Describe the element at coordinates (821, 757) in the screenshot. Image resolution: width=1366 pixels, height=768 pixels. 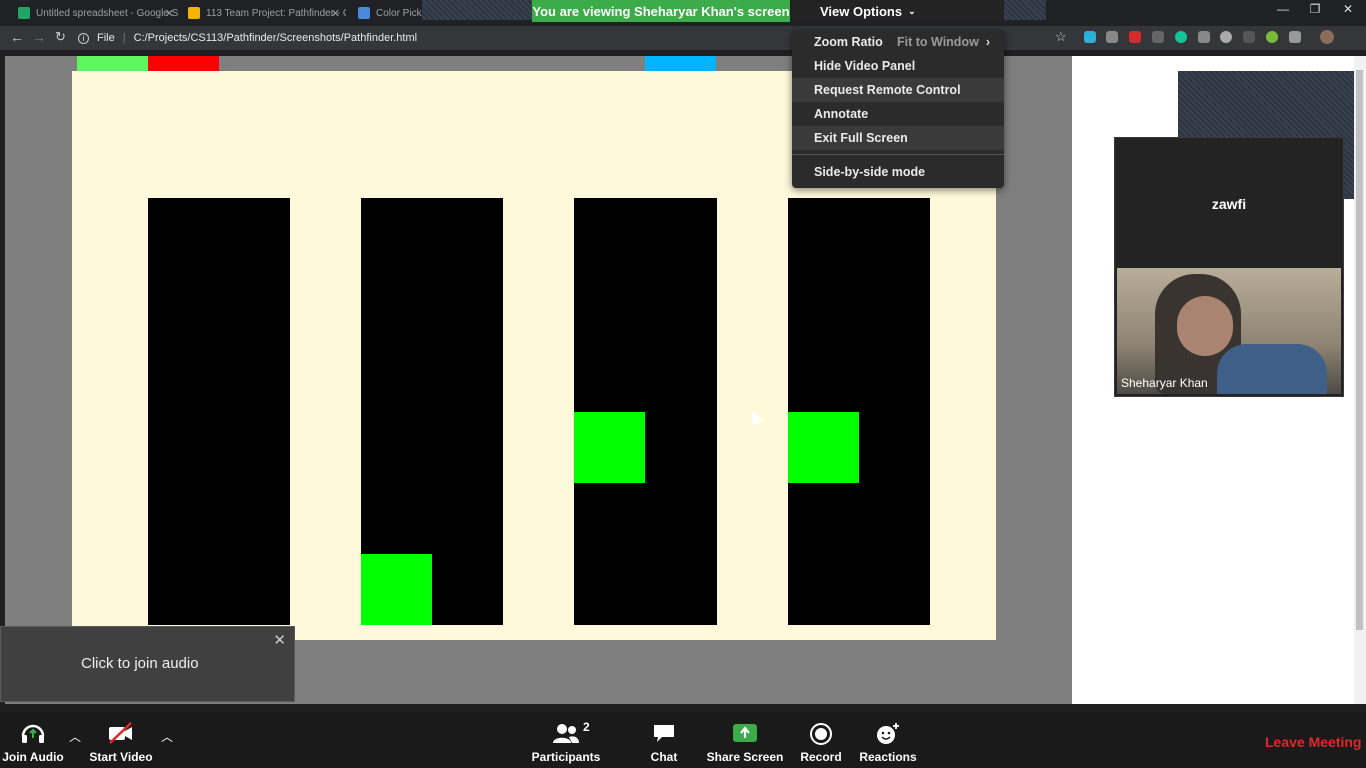
I see `toolbar-label: Record` at that location.